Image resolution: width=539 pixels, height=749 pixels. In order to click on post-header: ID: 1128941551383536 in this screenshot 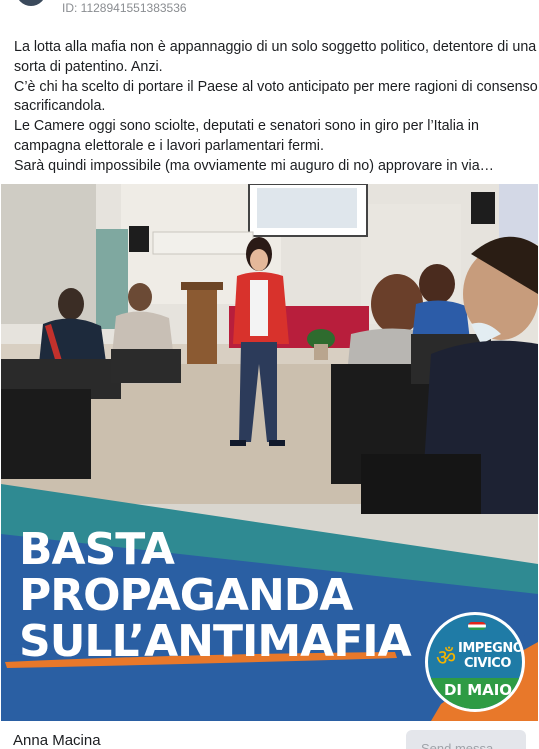, I will do `click(269, 10)`.